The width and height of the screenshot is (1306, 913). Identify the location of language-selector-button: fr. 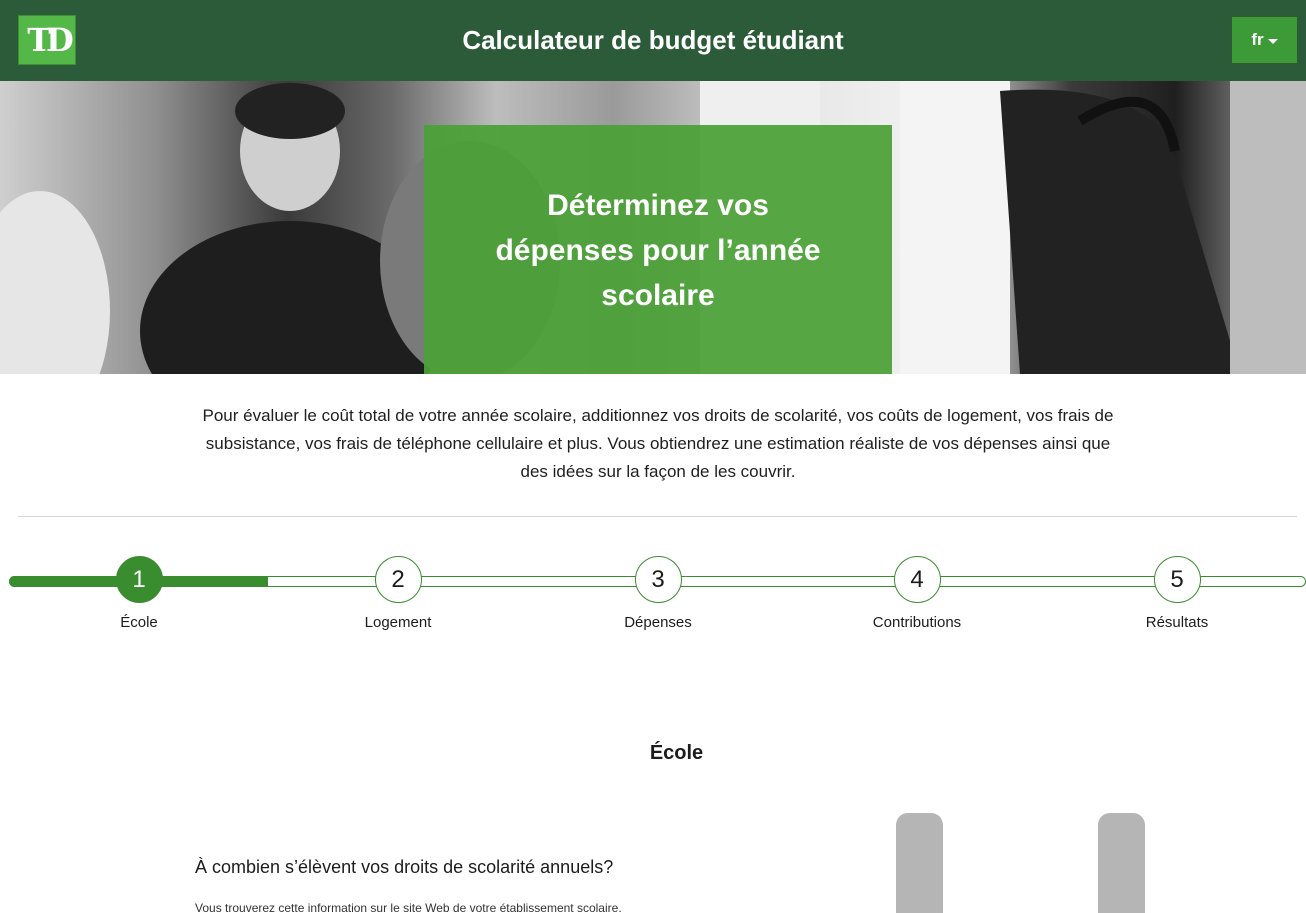
(1264, 40).